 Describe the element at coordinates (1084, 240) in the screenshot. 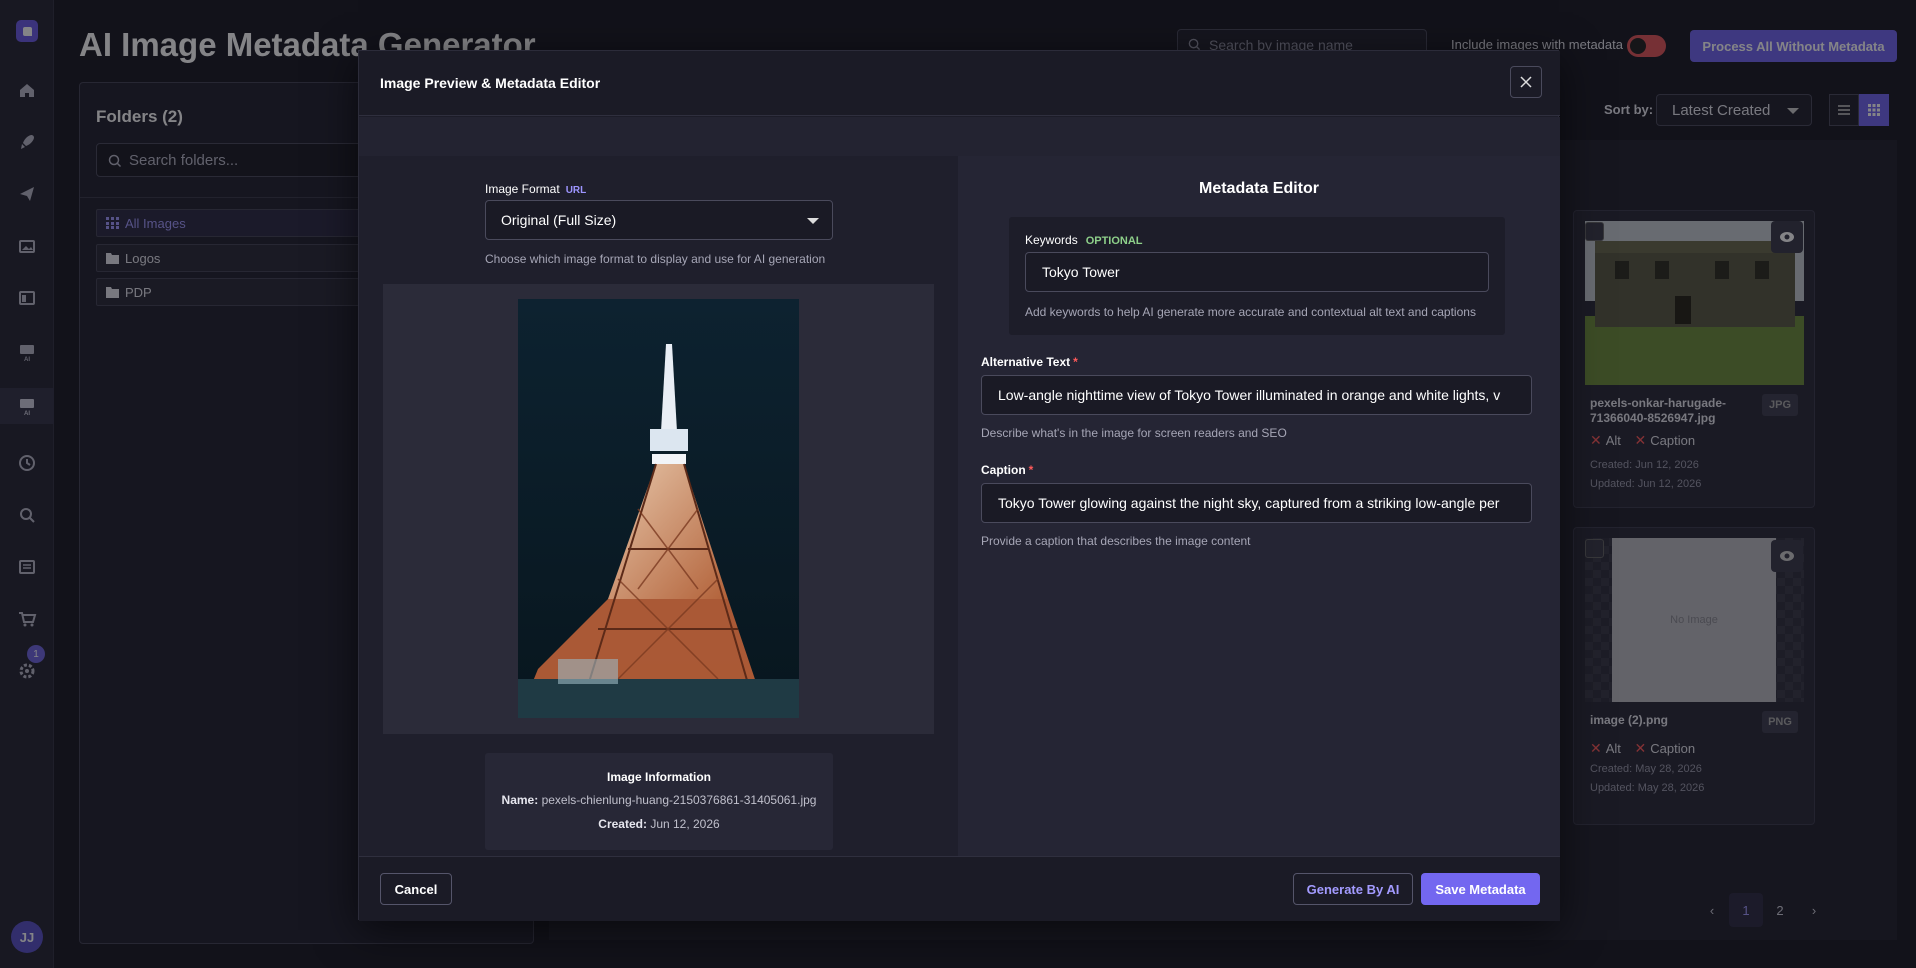

I see `keywords-label: Keywords OPTIONAL` at that location.